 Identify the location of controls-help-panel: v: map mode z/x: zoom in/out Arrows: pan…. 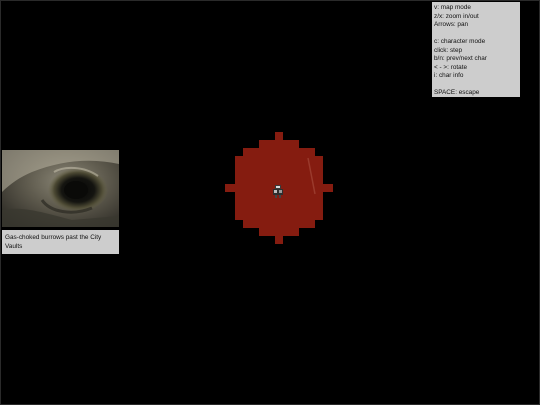
(476, 49).